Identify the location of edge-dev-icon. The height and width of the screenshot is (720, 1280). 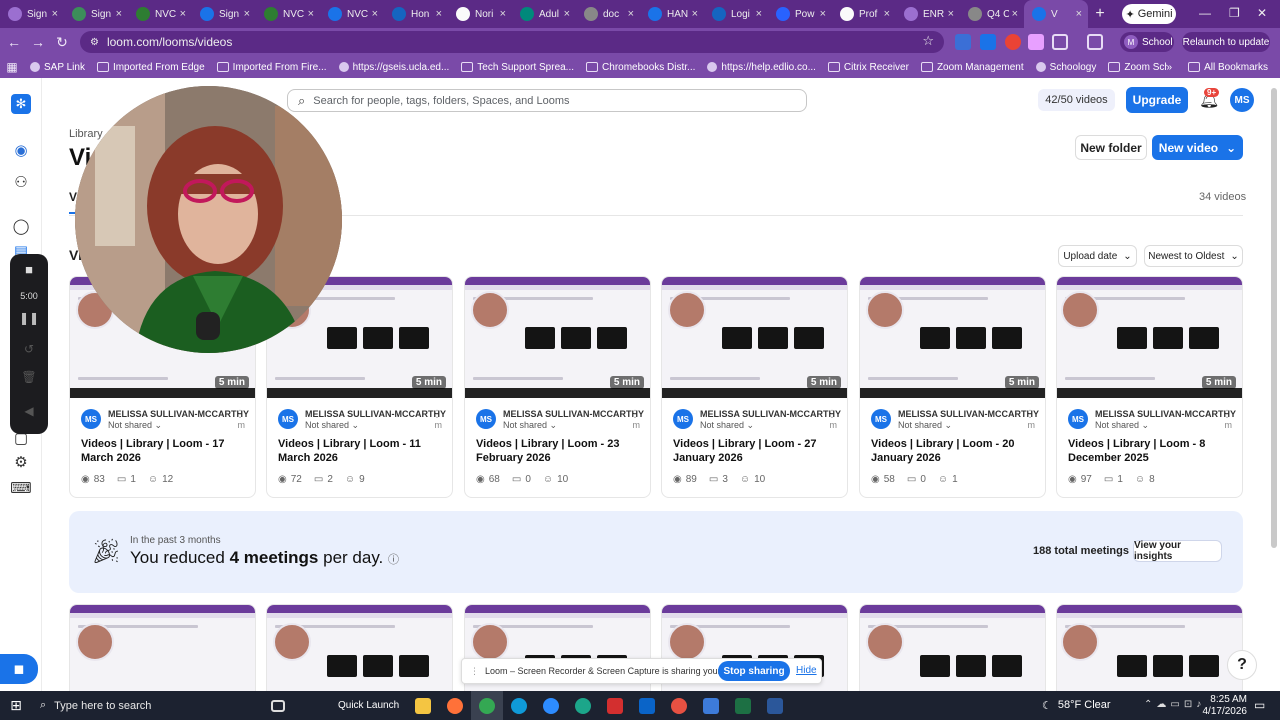
(583, 705).